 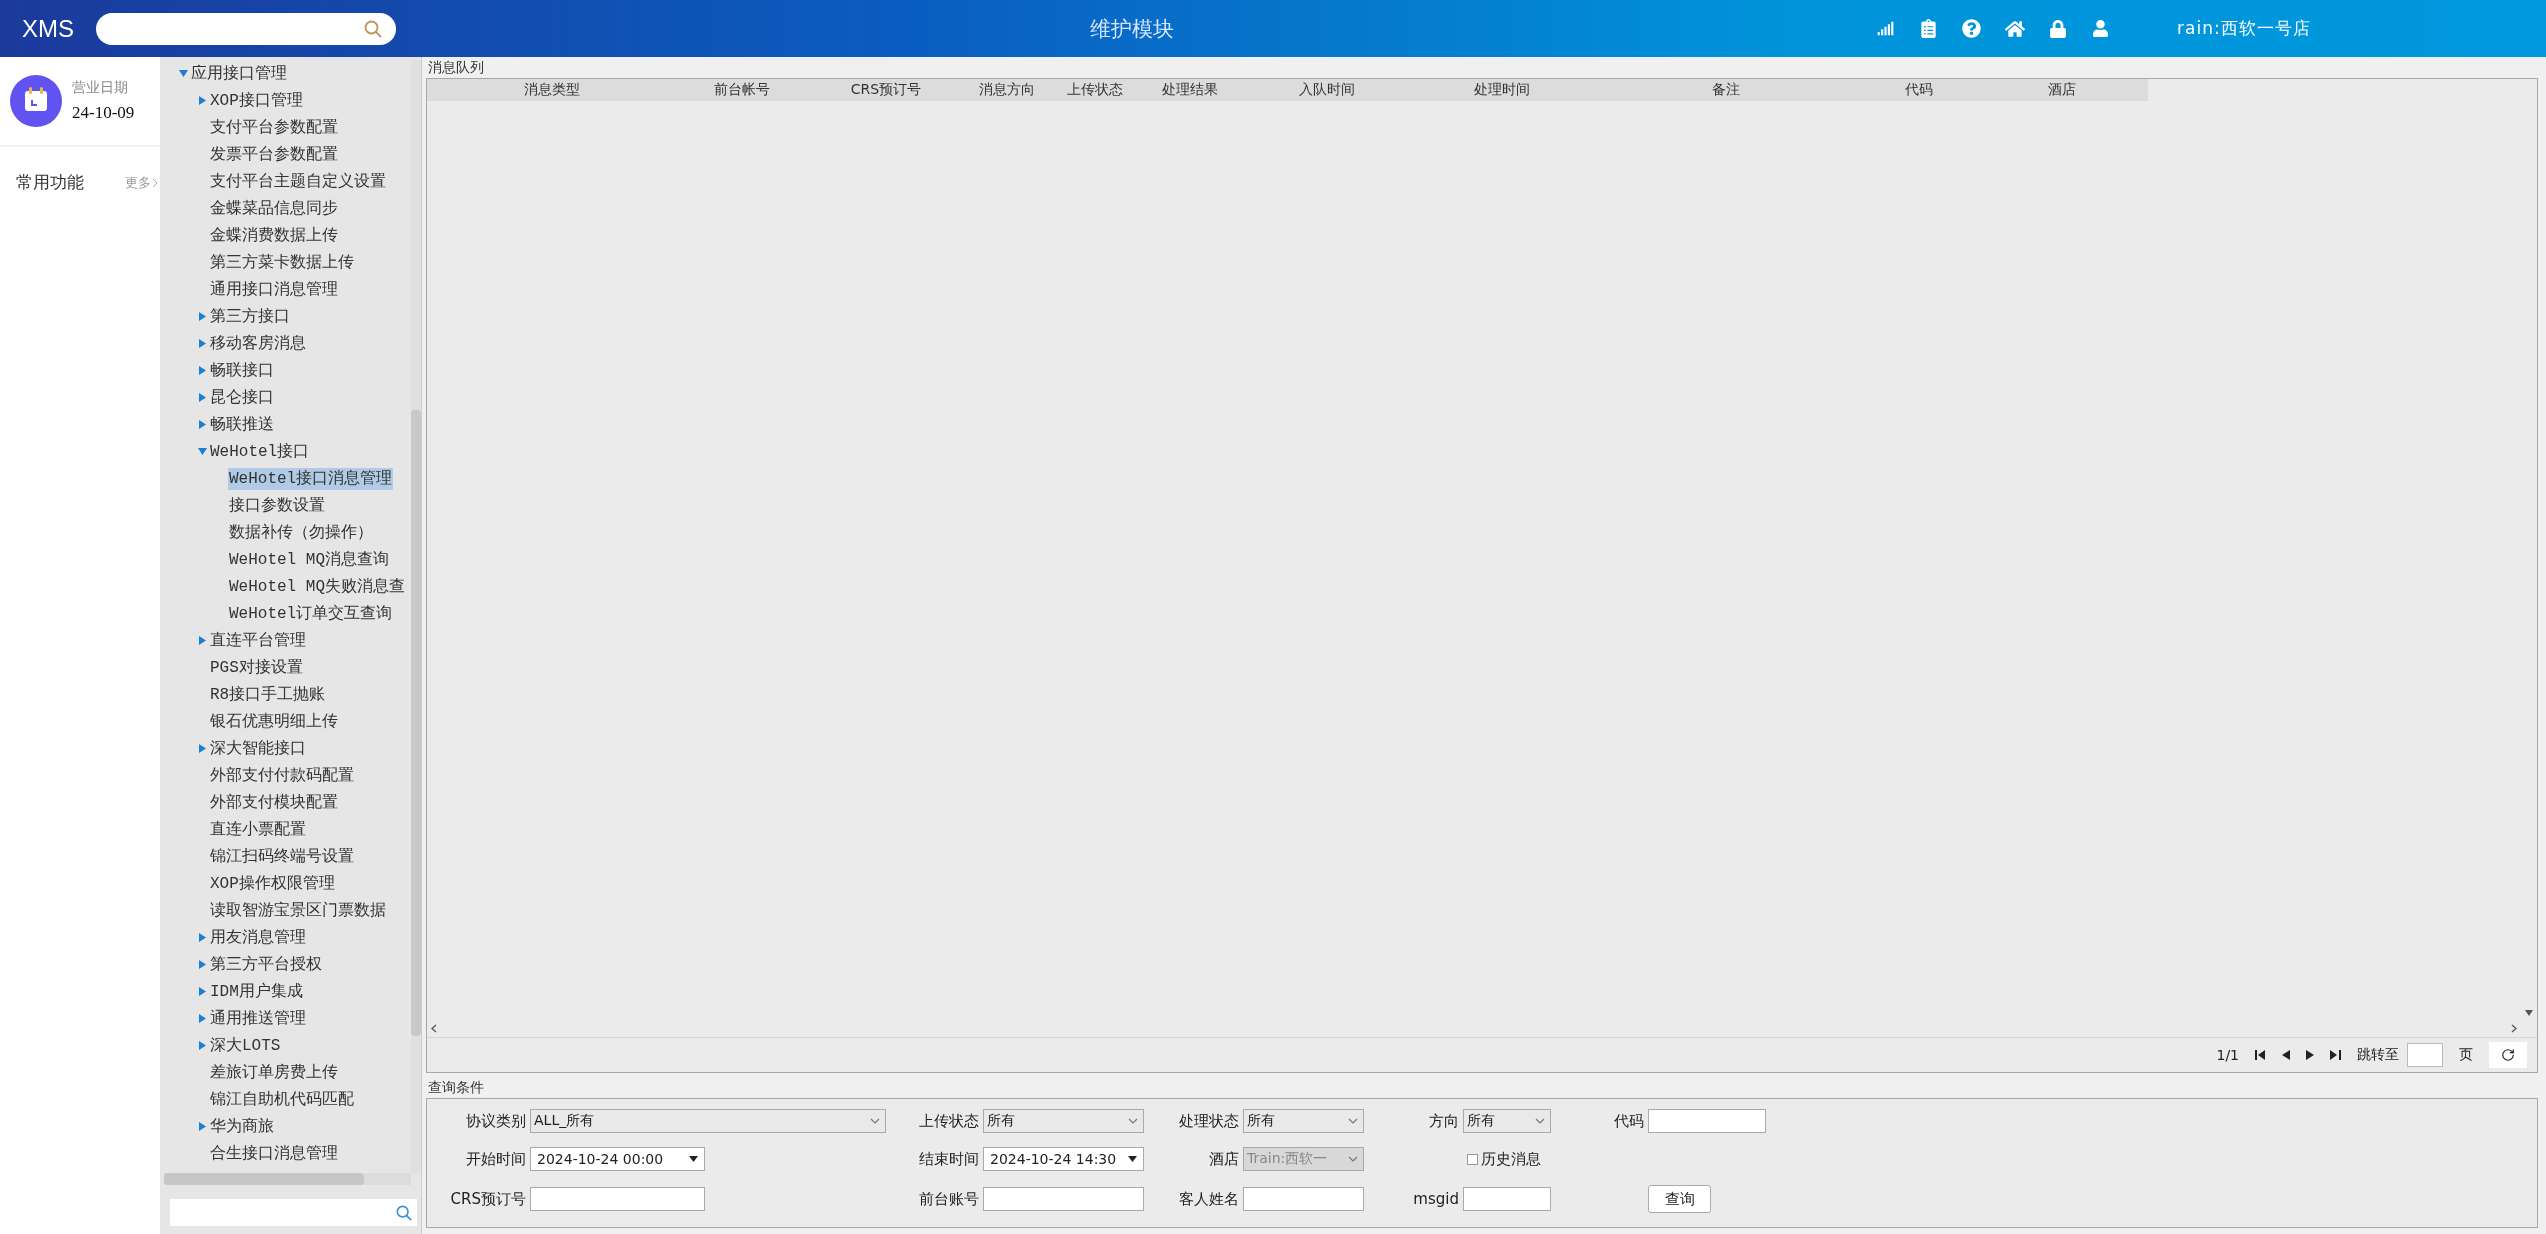 What do you see at coordinates (268, 694) in the screenshot?
I see `tree-item: R8接口手工抛账` at bounding box center [268, 694].